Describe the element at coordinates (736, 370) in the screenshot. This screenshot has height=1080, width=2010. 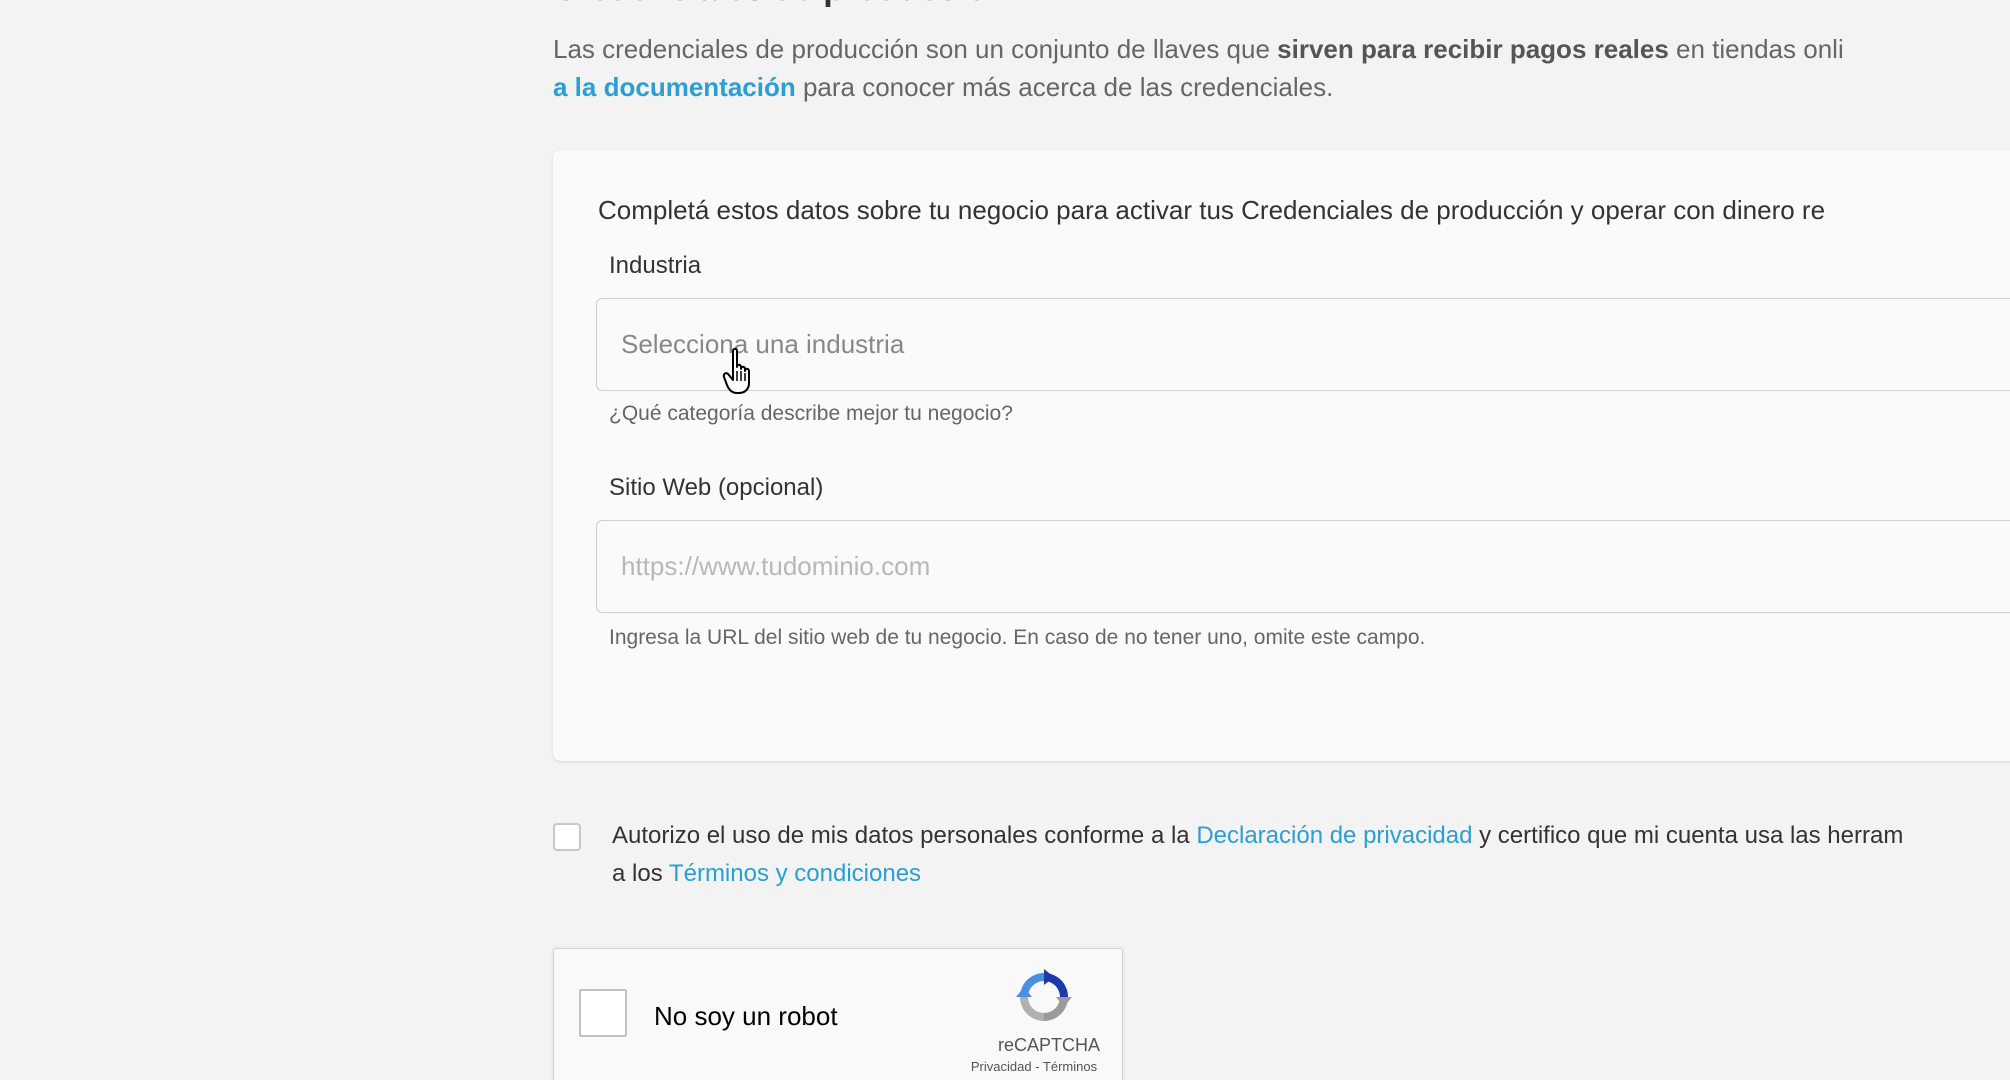
I see `hand-pointer-cursor-icon` at that location.